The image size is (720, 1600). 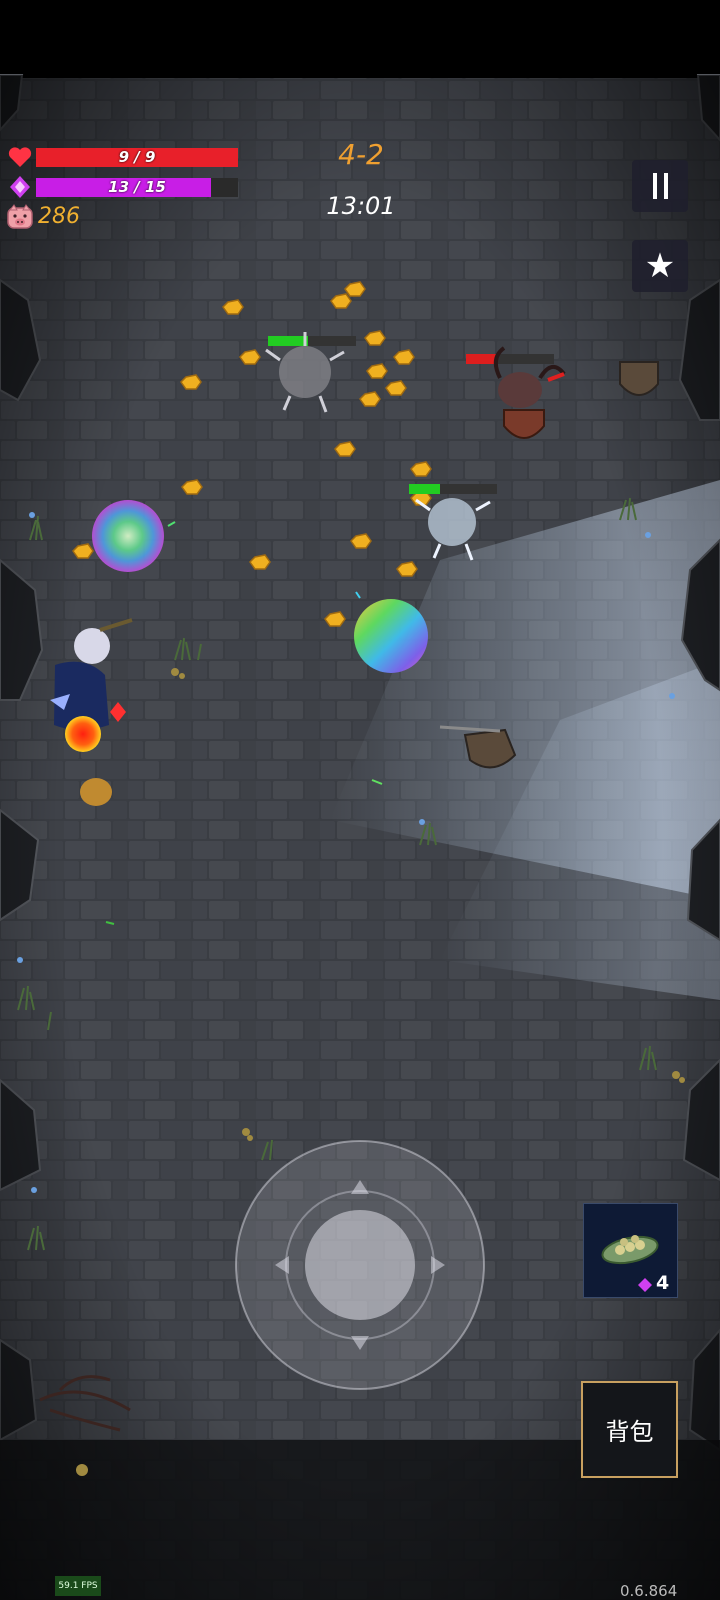 I want to click on version-label: 0.6.864, so click(x=649, y=1591).